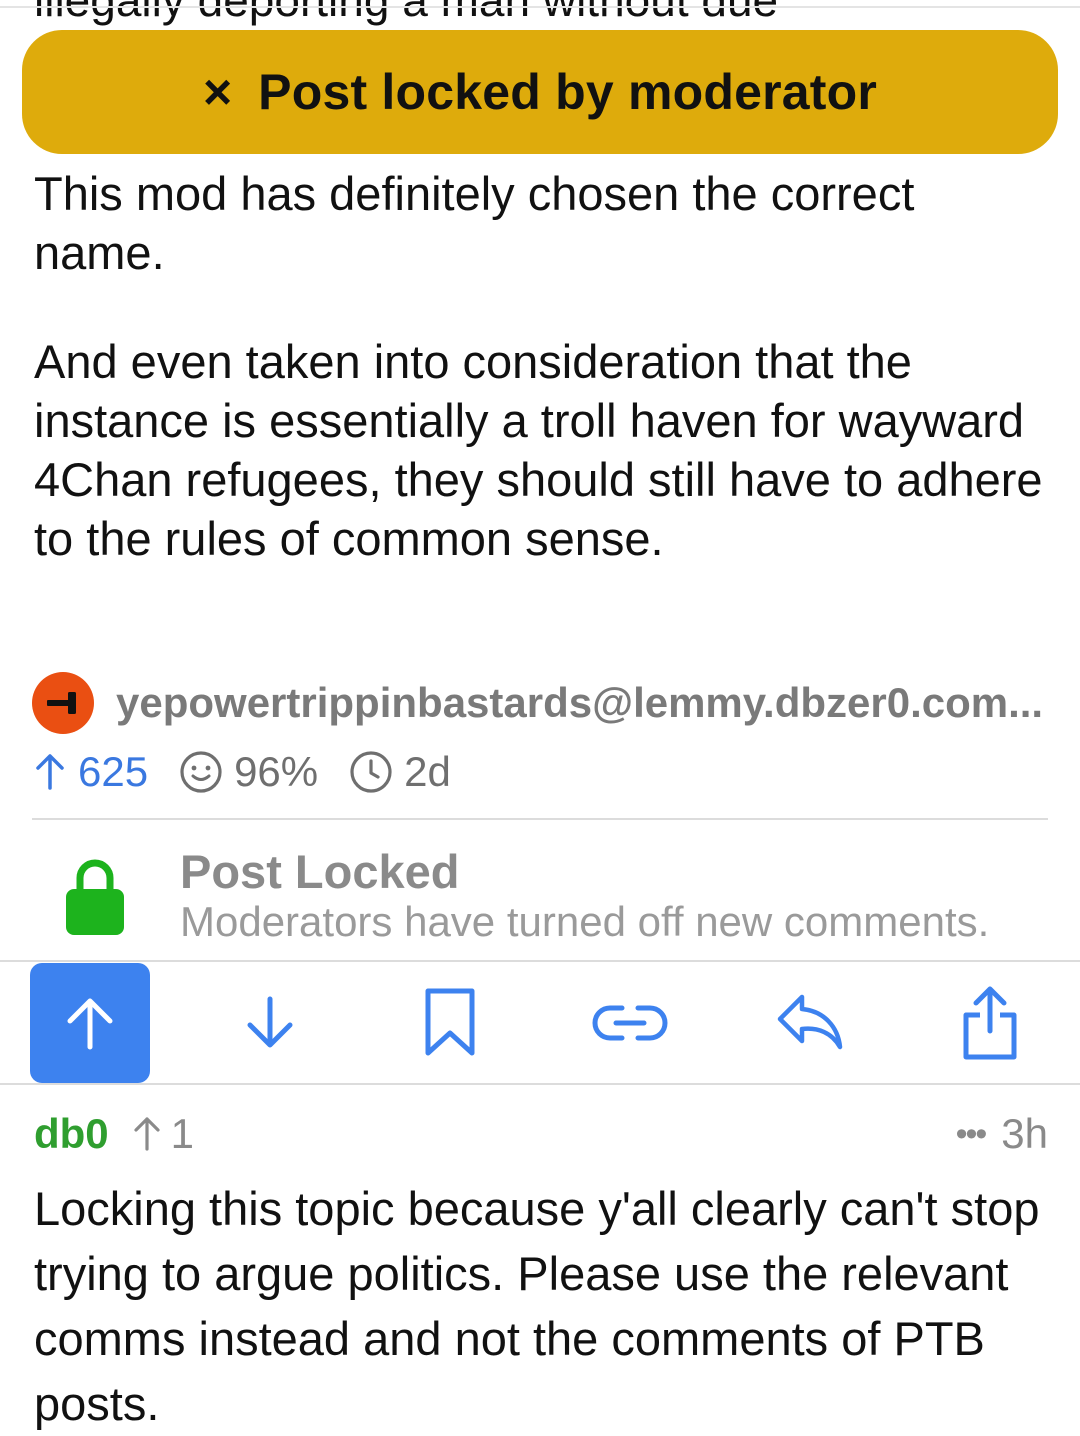 This screenshot has width=1080, height=1436. I want to click on reply-button, so click(810, 1023).